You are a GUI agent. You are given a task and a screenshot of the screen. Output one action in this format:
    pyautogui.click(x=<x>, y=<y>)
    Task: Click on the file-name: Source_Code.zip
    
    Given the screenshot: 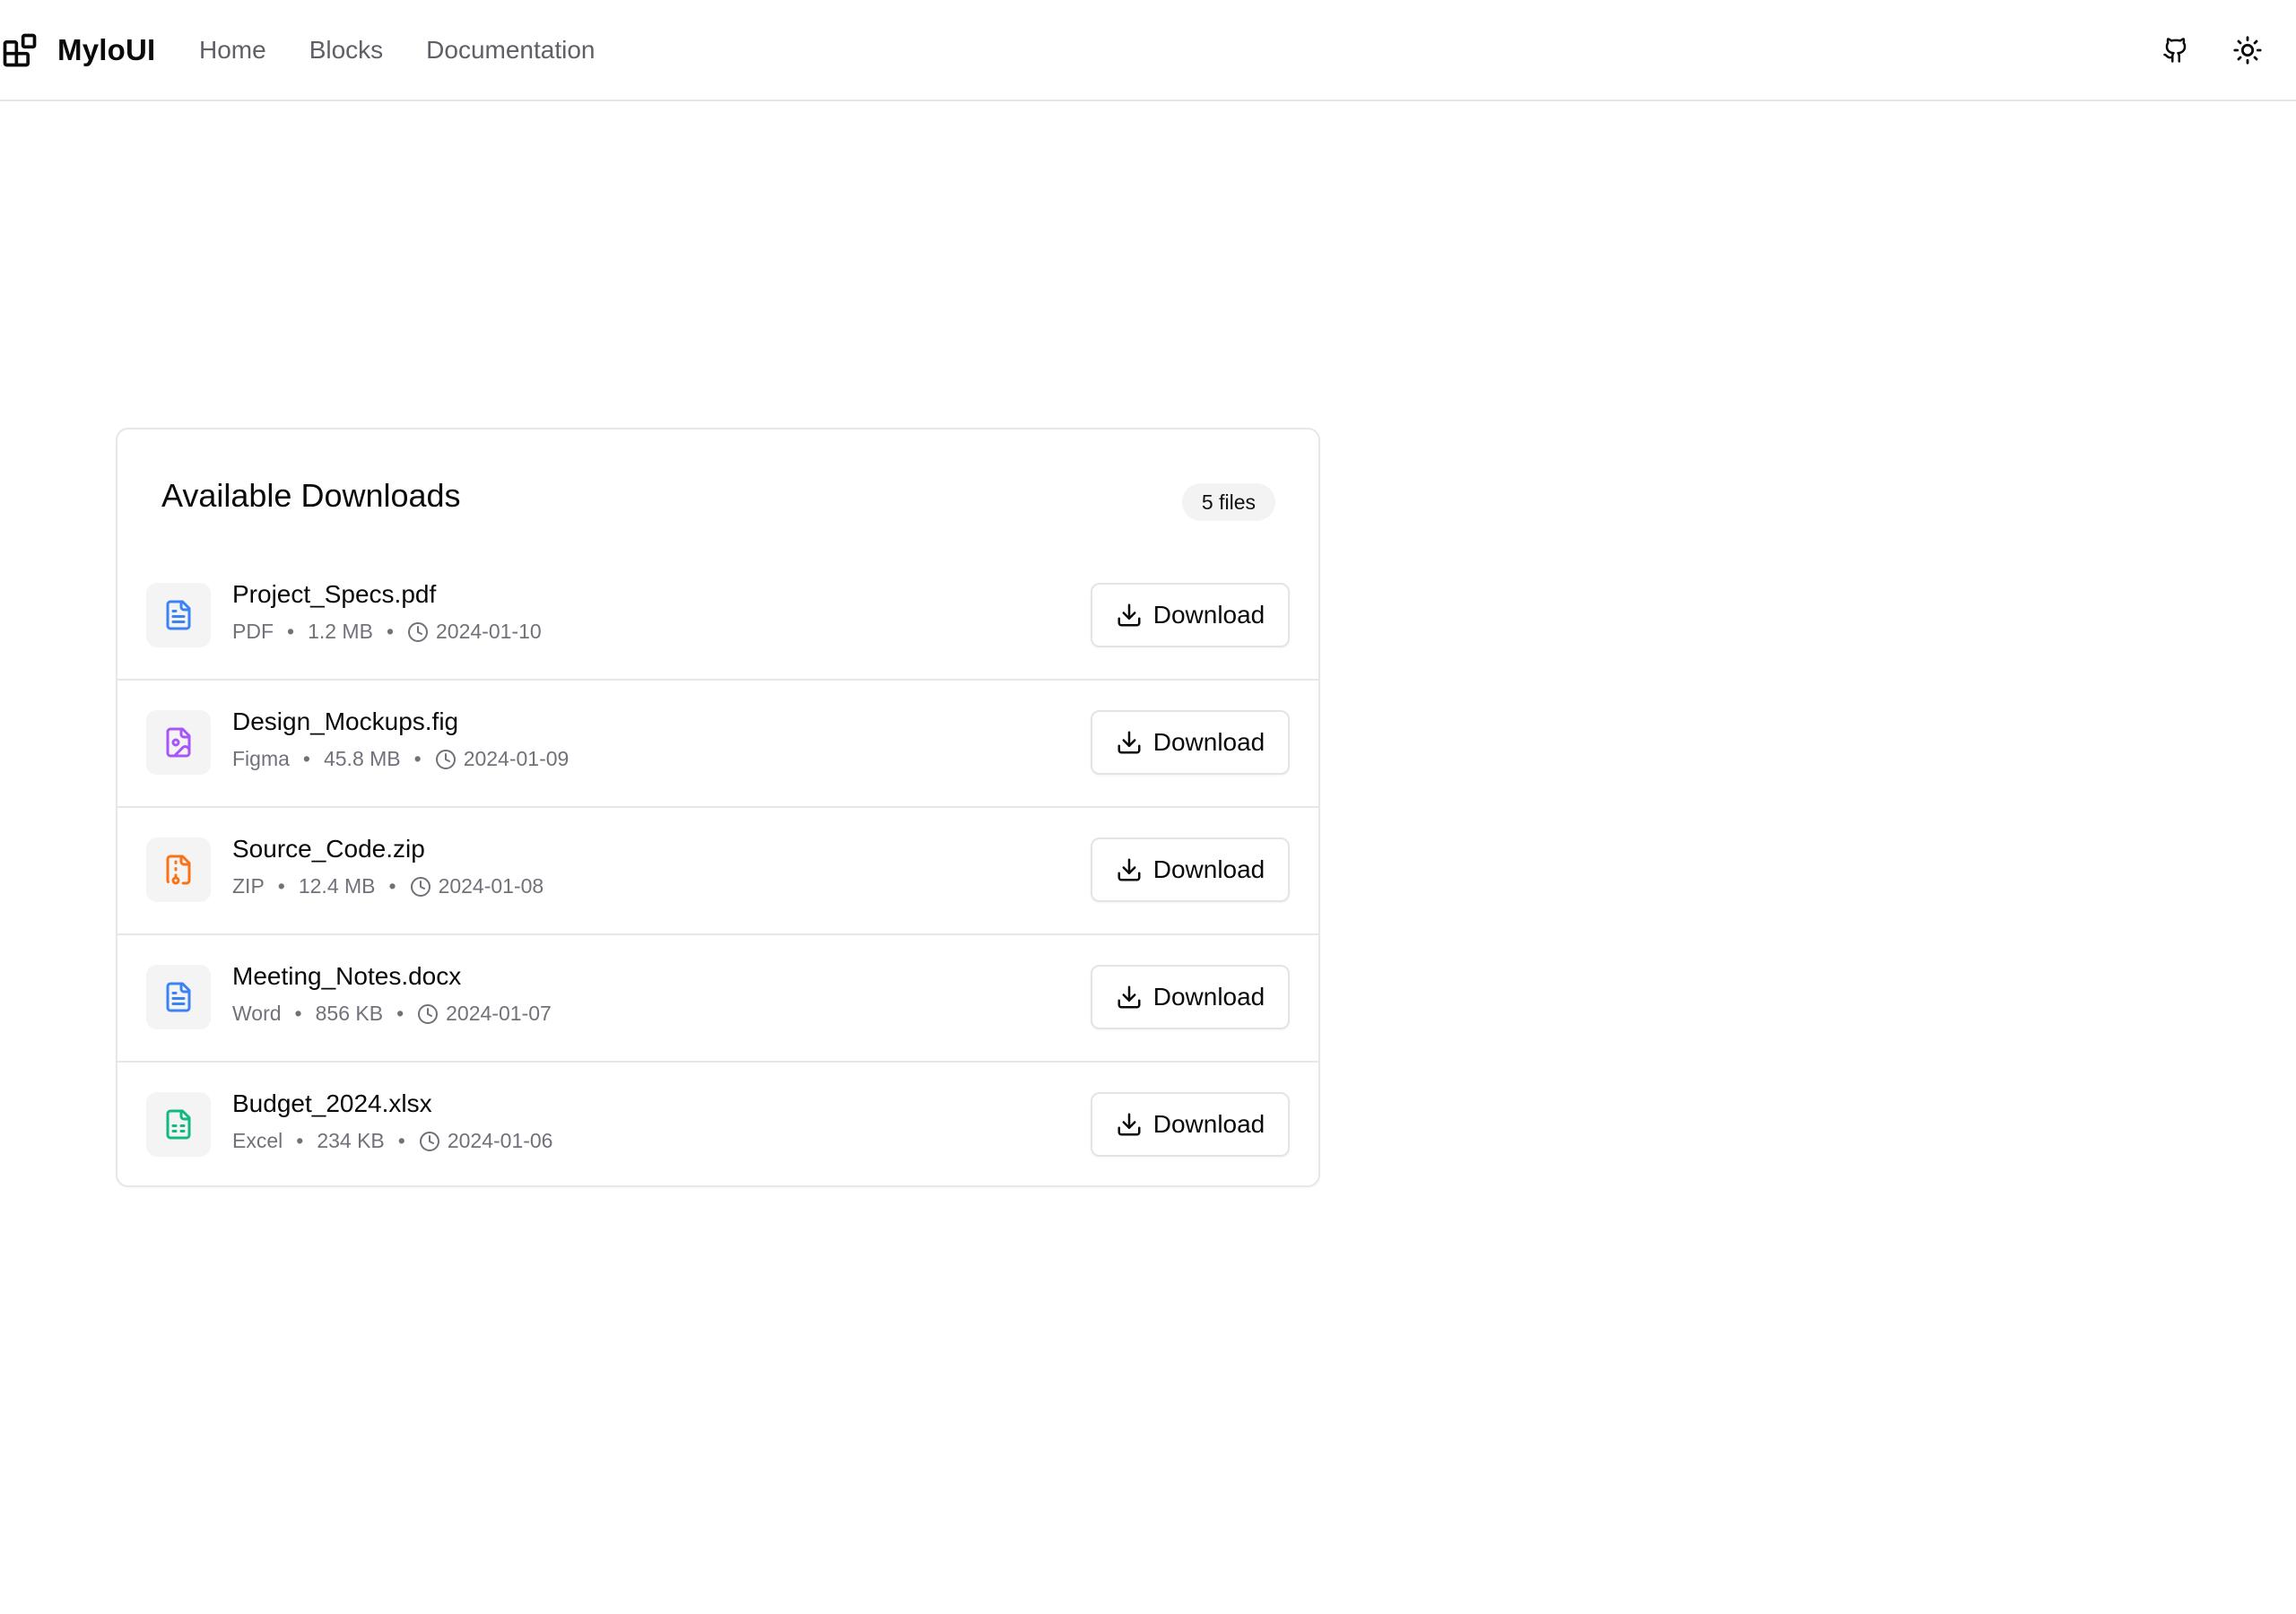 What is the action you would take?
    pyautogui.click(x=328, y=849)
    